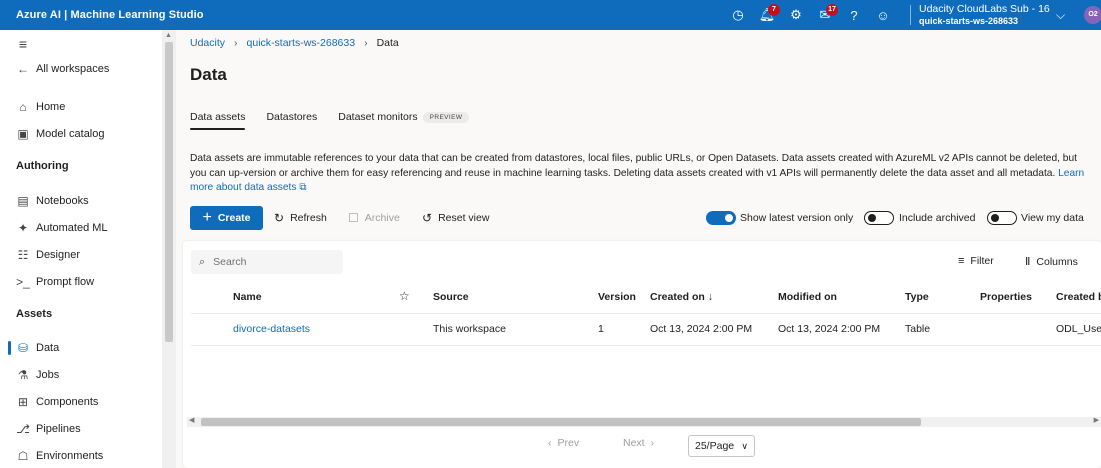  What do you see at coordinates (23, 255) in the screenshot?
I see `designer-icon: ☷` at bounding box center [23, 255].